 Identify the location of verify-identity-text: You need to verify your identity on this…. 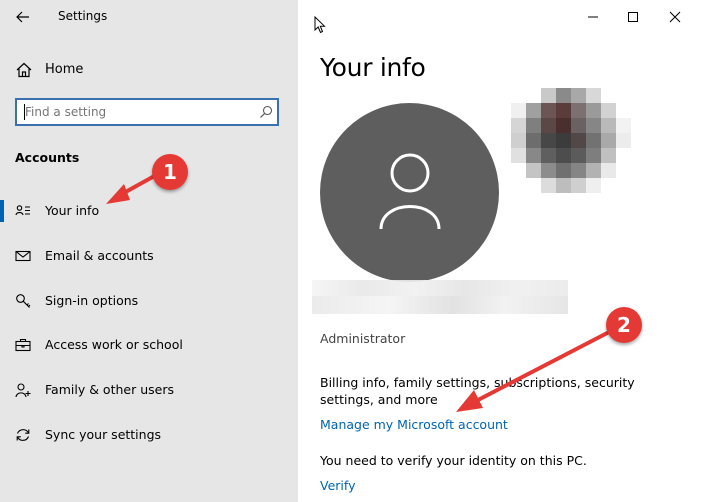
(453, 460).